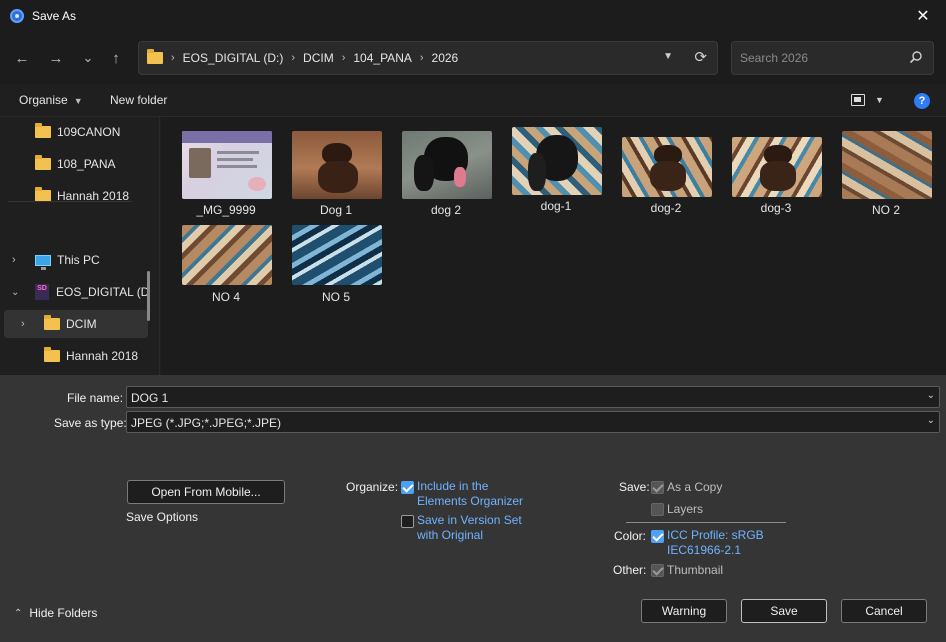 The width and height of the screenshot is (946, 642). What do you see at coordinates (63, 613) in the screenshot?
I see `hide-folders-label: Hide Folders` at bounding box center [63, 613].